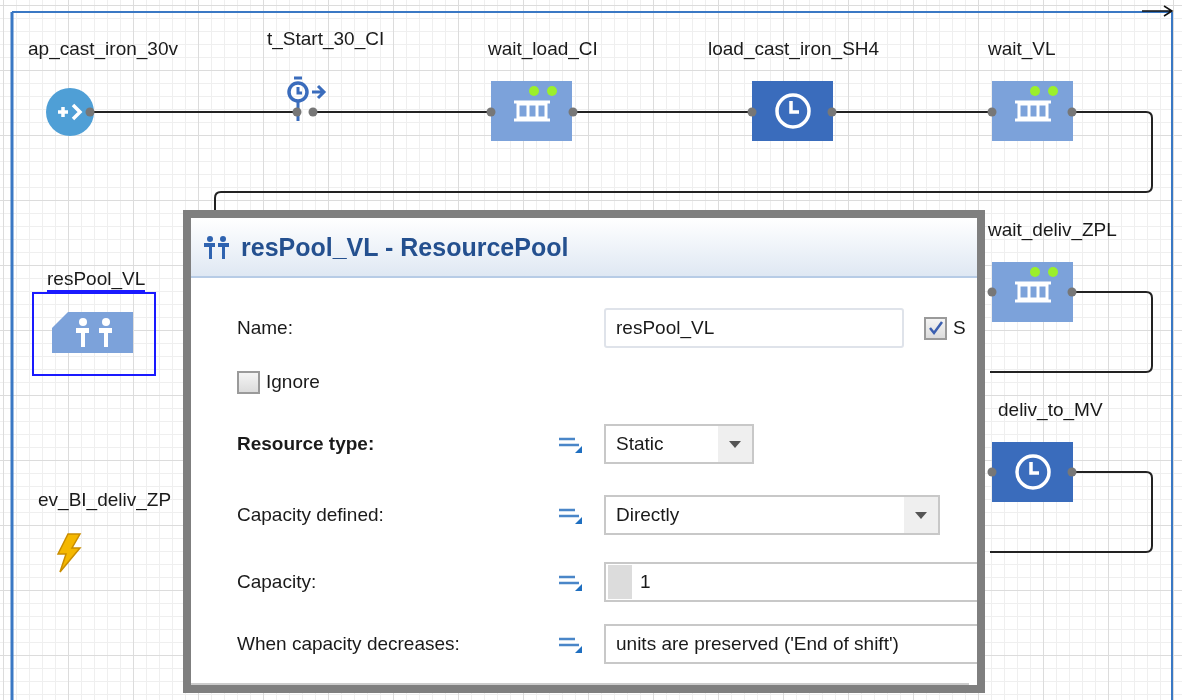 This screenshot has height=700, width=1182. What do you see at coordinates (70, 112) in the screenshot?
I see `source-icon` at bounding box center [70, 112].